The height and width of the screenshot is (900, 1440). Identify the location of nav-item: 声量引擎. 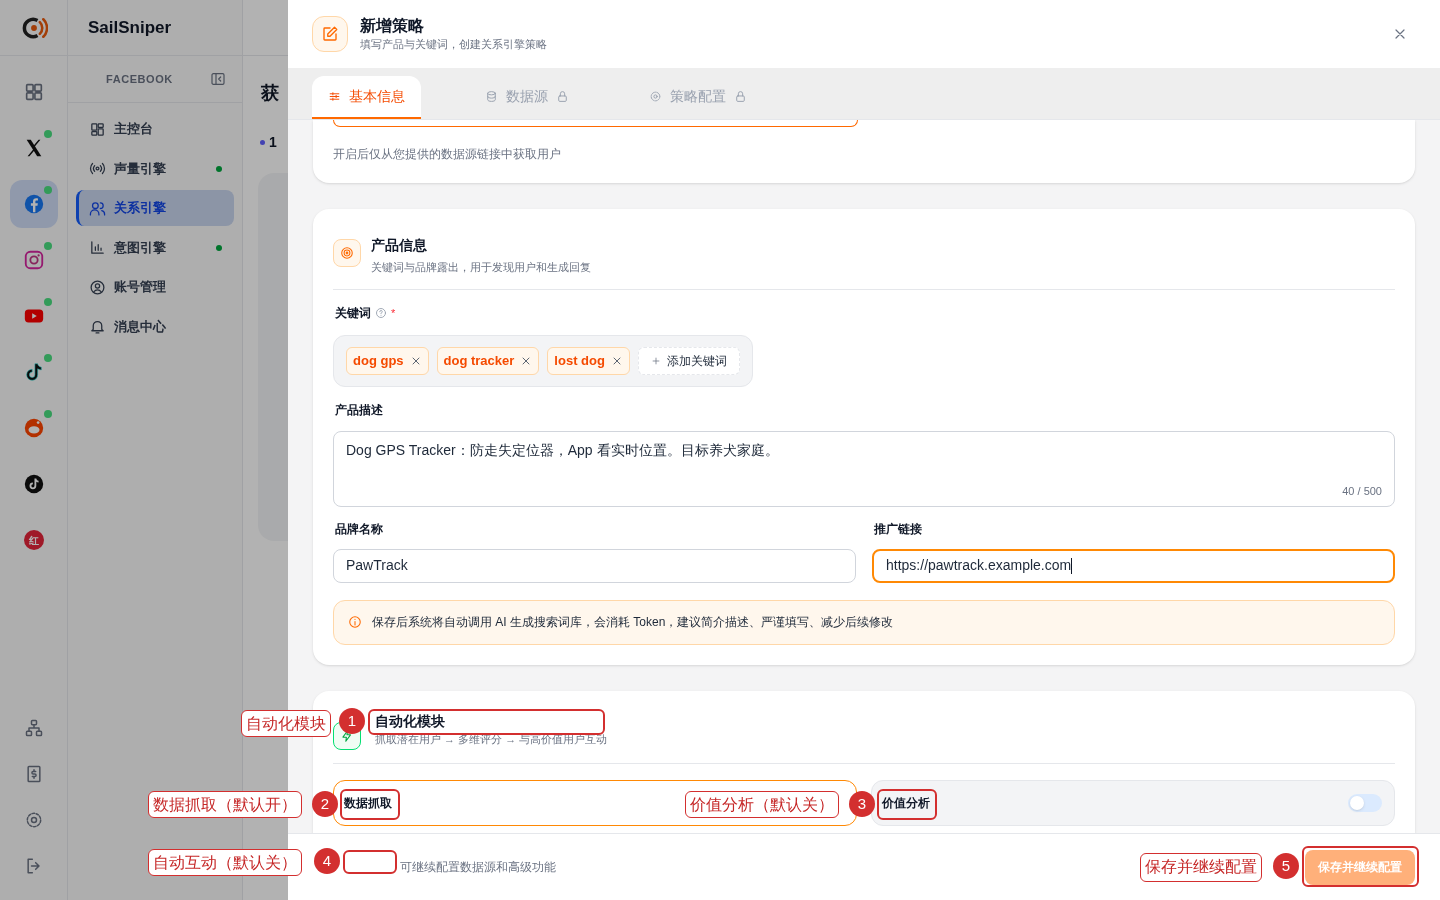
(155, 168).